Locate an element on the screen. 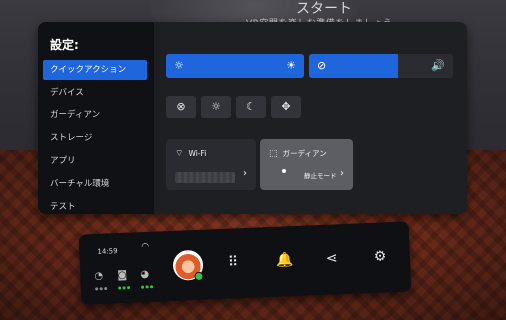 The height and width of the screenshot is (320, 506). volume-slider: ⊘ 🔊 is located at coordinates (381, 66).